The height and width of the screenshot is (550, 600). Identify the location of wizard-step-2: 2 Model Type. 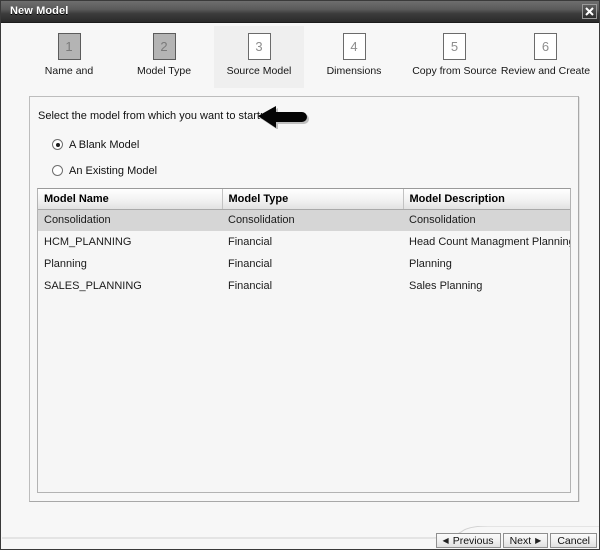
(164, 57).